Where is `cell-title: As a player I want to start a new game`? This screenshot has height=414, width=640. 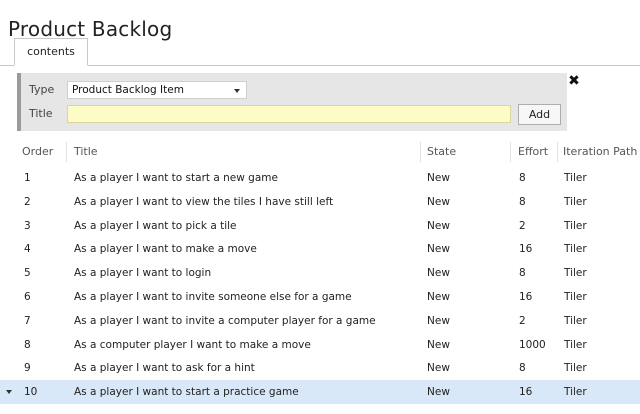
cell-title: As a player I want to start a new game is located at coordinates (176, 178).